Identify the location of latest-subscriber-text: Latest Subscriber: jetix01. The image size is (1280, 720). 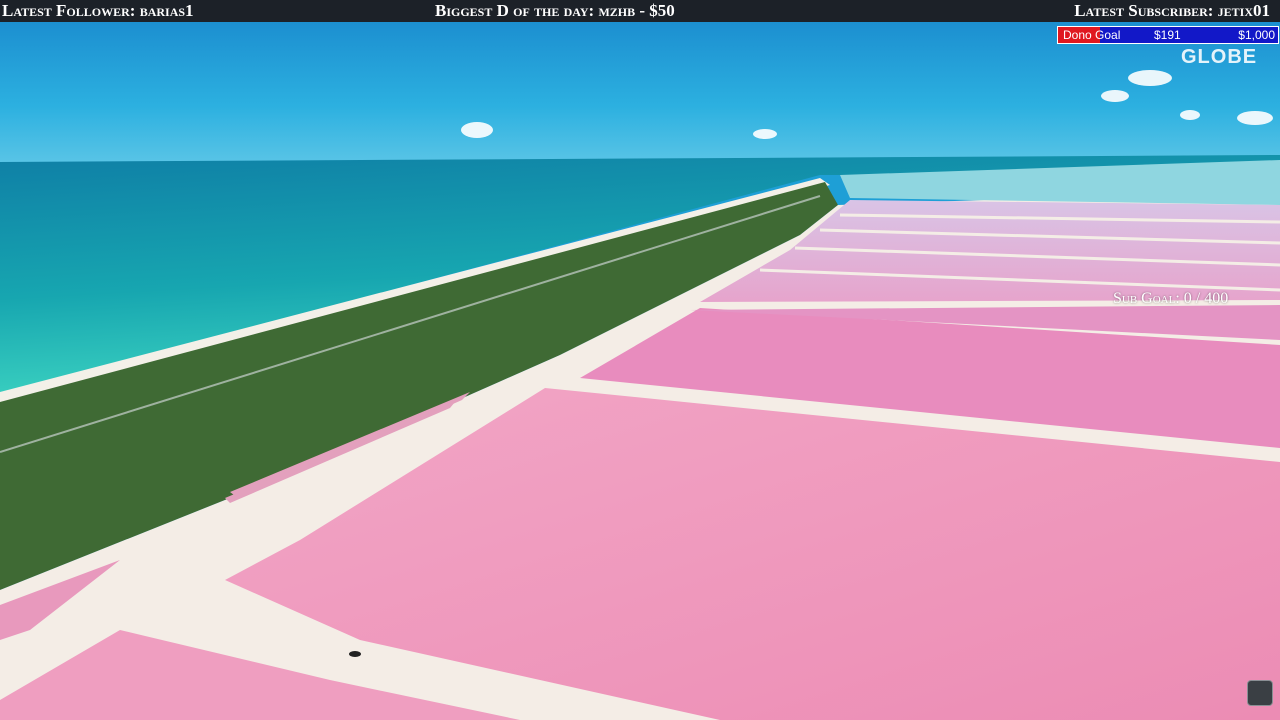
(1172, 10).